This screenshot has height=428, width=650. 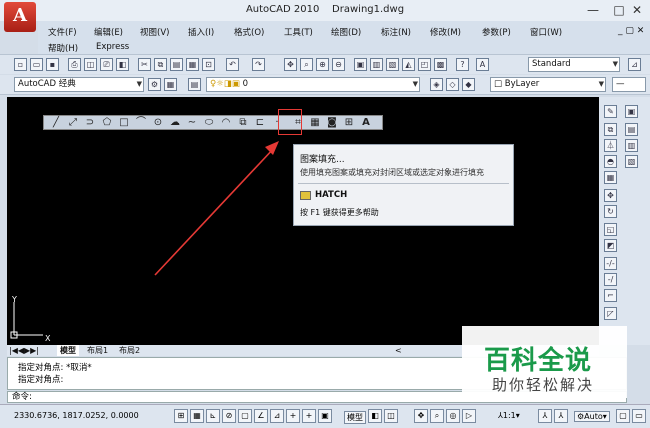 What do you see at coordinates (610, 211) in the screenshot?
I see `rotate-icon: ↻` at bounding box center [610, 211].